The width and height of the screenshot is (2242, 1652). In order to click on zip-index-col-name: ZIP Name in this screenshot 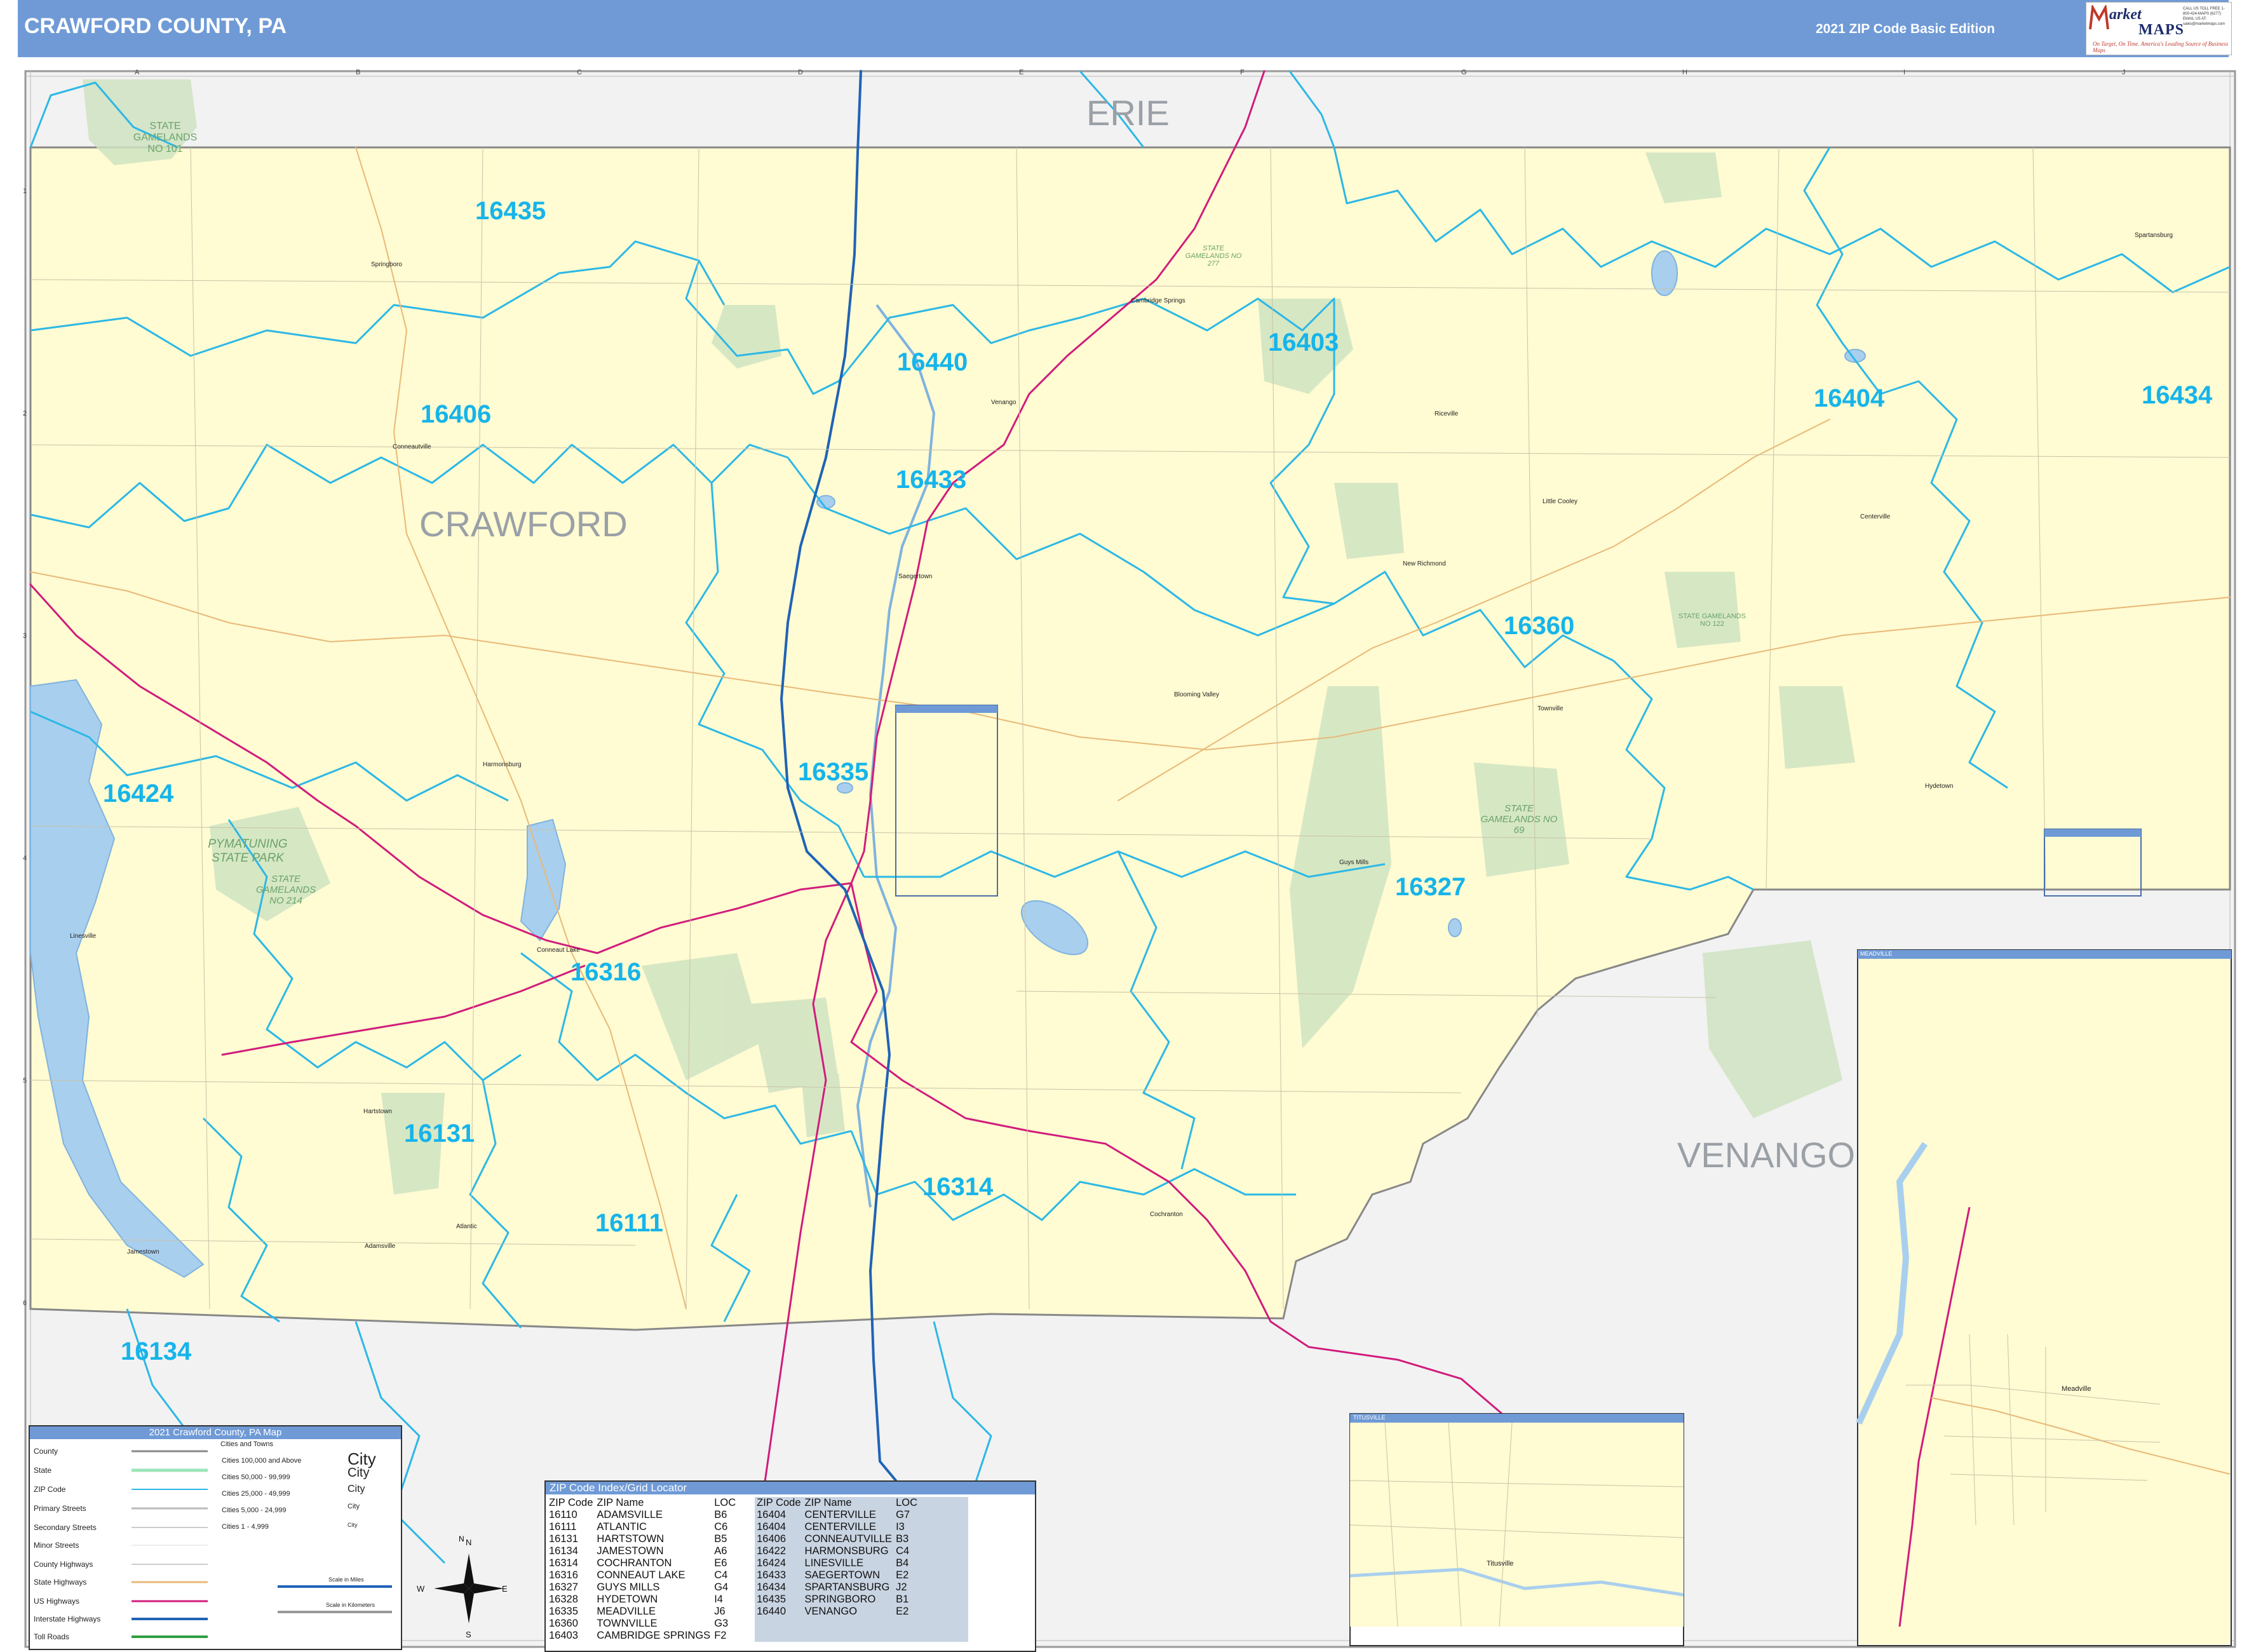, I will do `click(620, 1503)`.